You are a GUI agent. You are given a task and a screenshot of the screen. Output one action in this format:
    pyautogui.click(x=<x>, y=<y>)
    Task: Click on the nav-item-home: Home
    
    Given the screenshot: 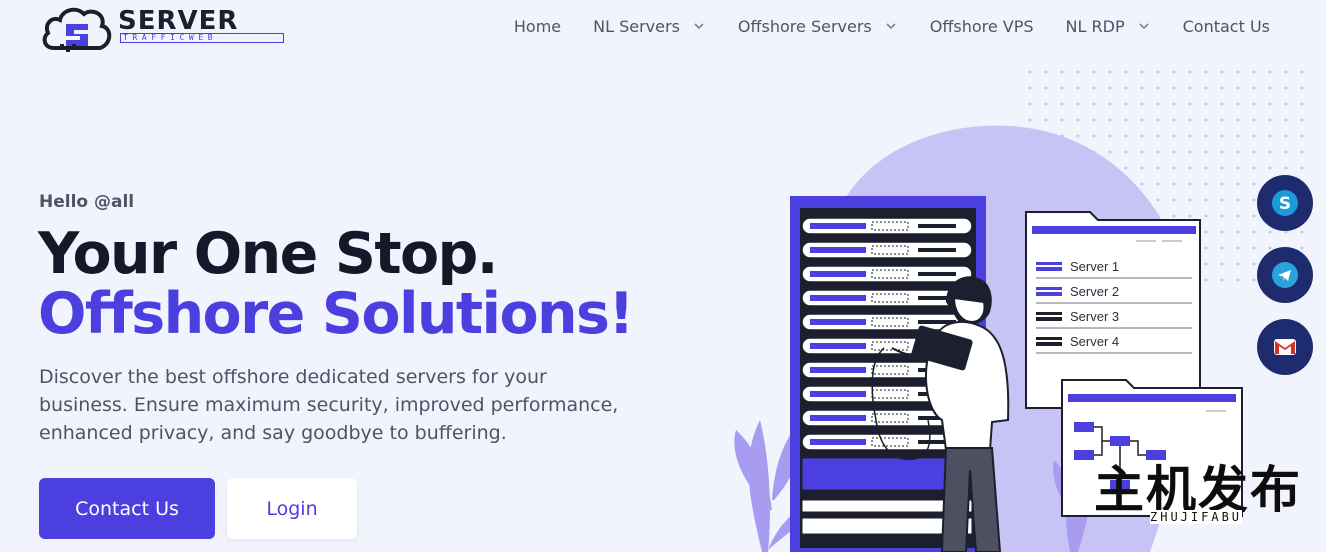 What is the action you would take?
    pyautogui.click(x=537, y=26)
    